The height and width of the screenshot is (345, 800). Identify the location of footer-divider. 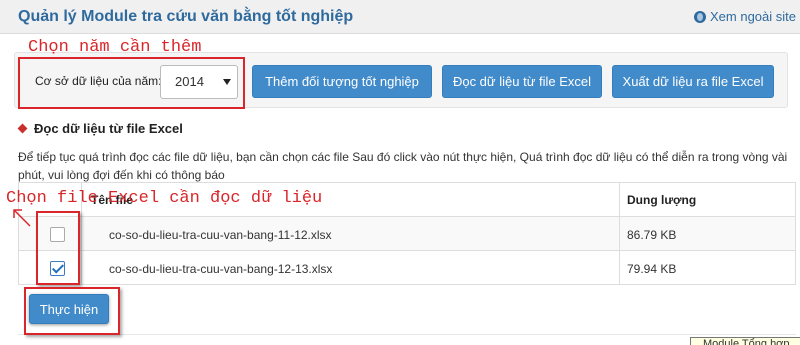
(407, 334).